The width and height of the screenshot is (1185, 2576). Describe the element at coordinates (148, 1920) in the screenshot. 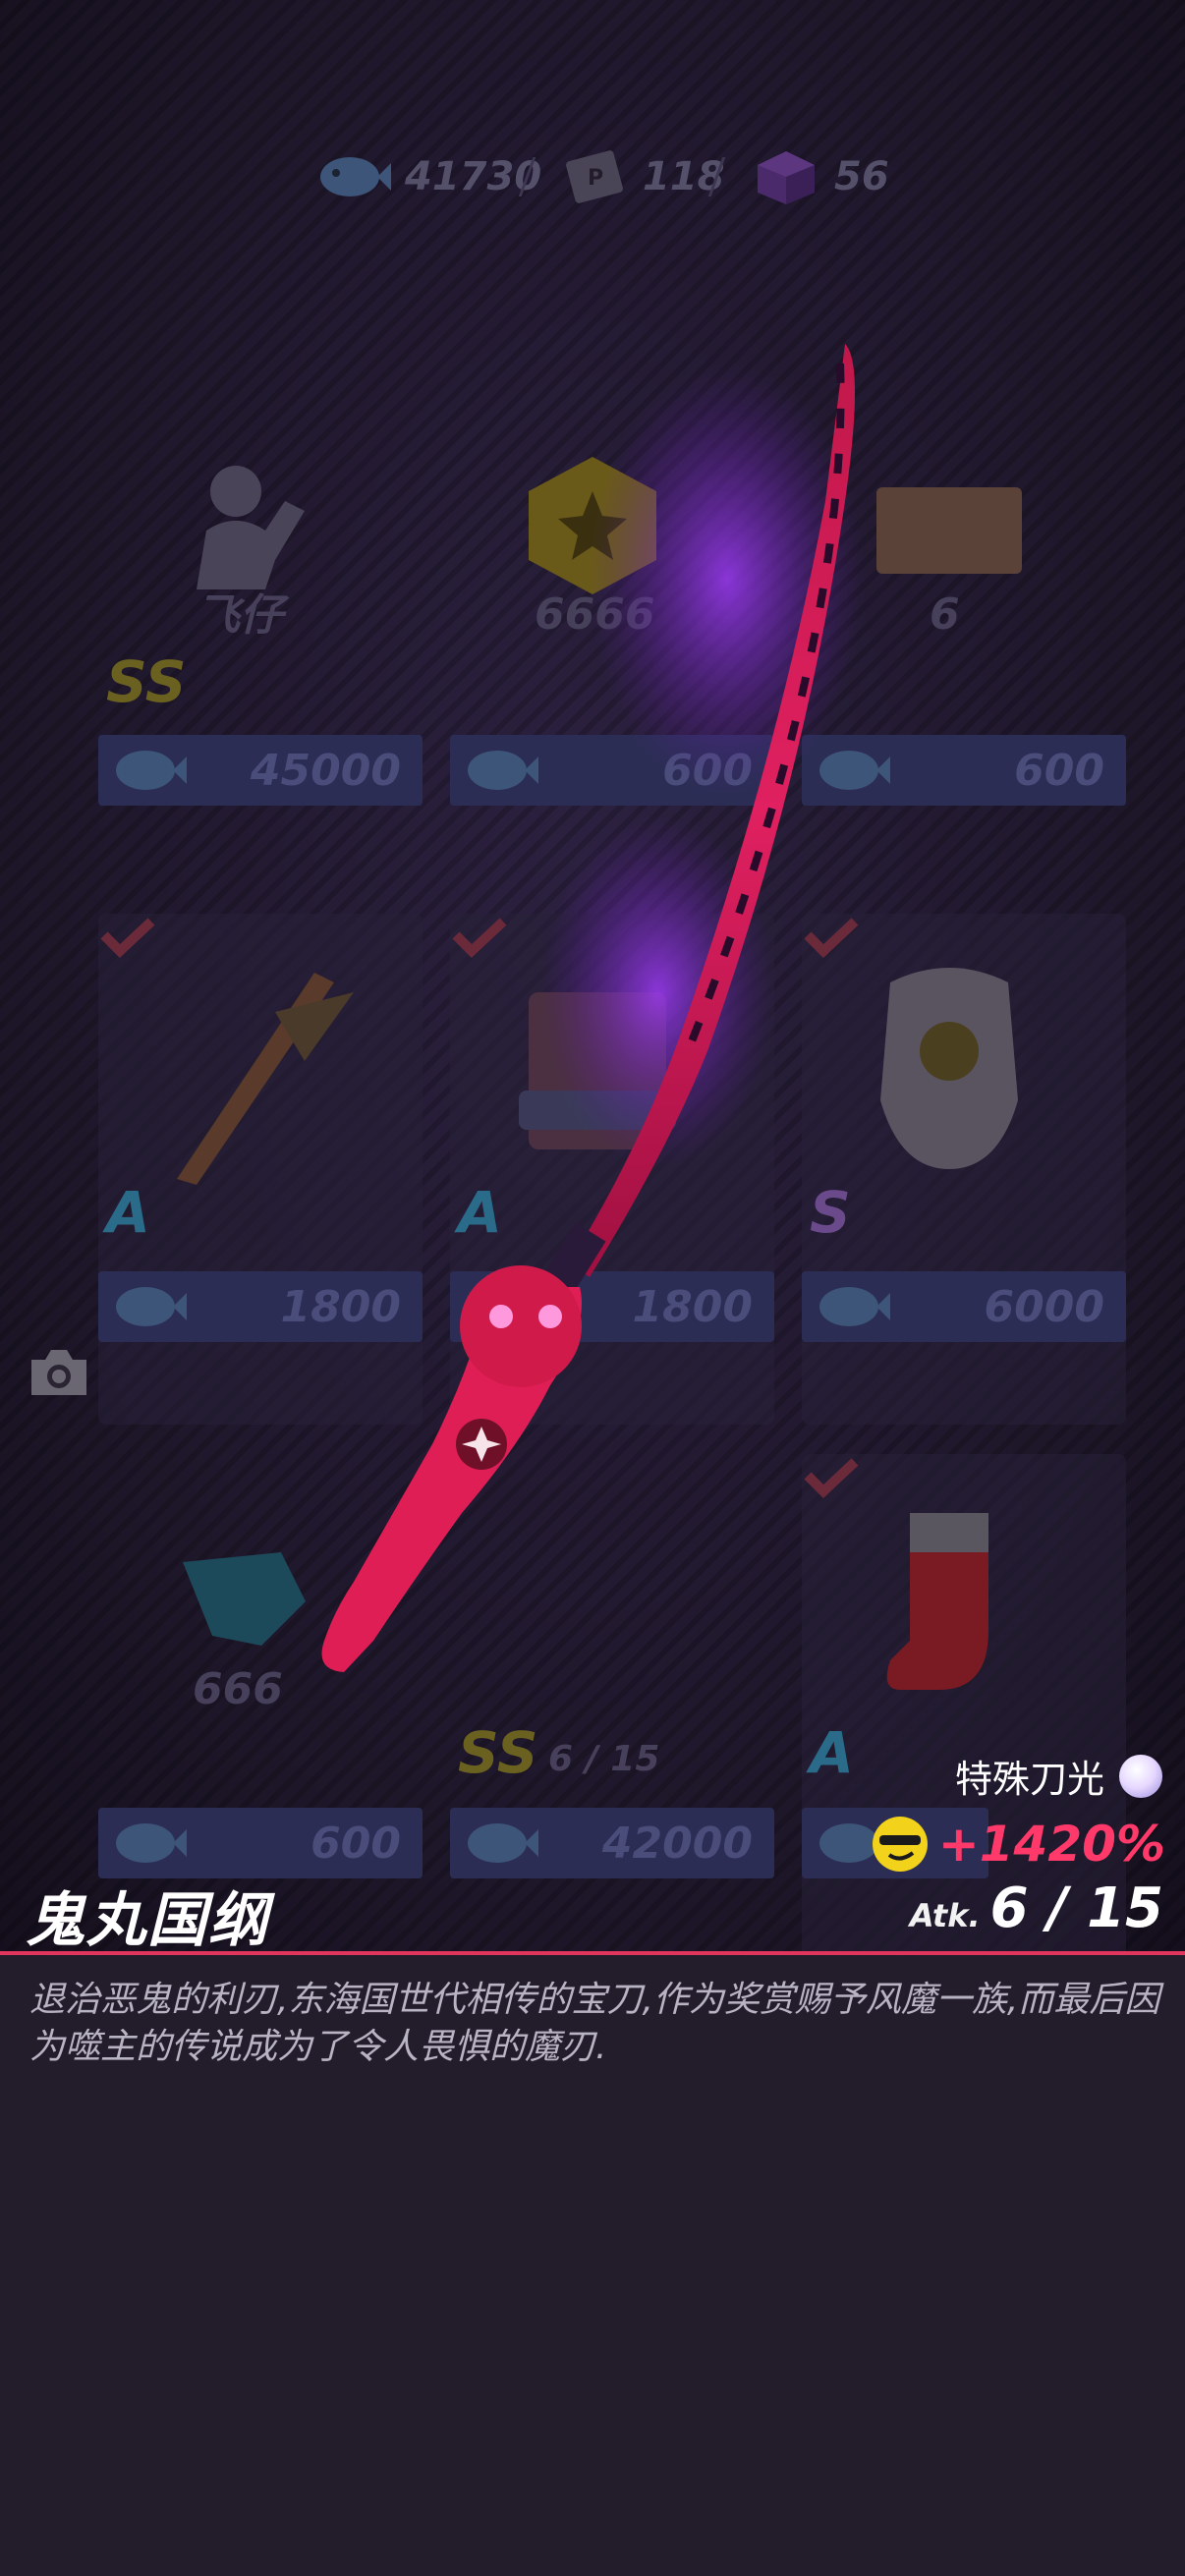

I see `weapon-name: 鬼丸国纲` at that location.